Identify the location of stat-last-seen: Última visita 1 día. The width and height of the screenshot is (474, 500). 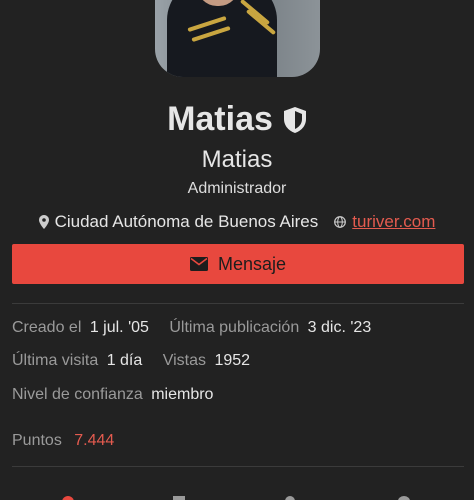
(77, 360).